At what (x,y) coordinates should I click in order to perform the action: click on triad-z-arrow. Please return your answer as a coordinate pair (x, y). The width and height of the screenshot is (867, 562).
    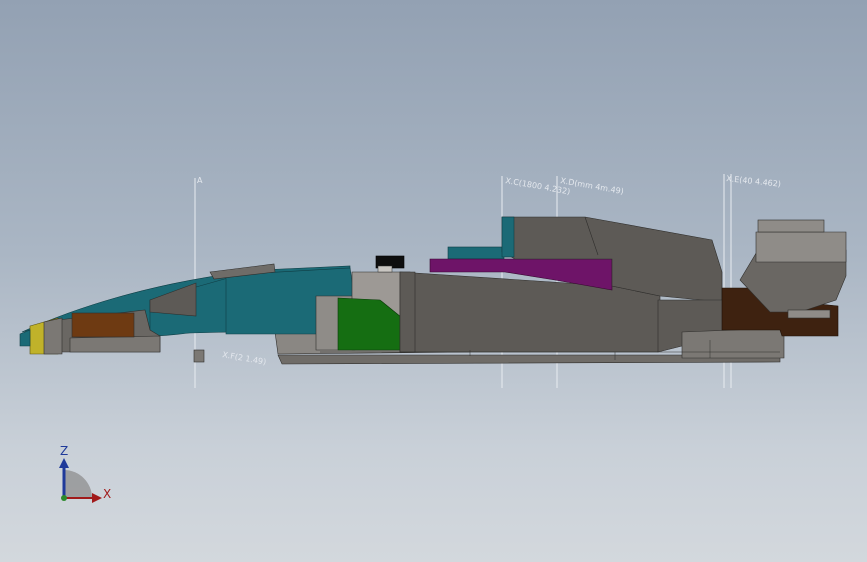
    Looking at the image, I should click on (64, 463).